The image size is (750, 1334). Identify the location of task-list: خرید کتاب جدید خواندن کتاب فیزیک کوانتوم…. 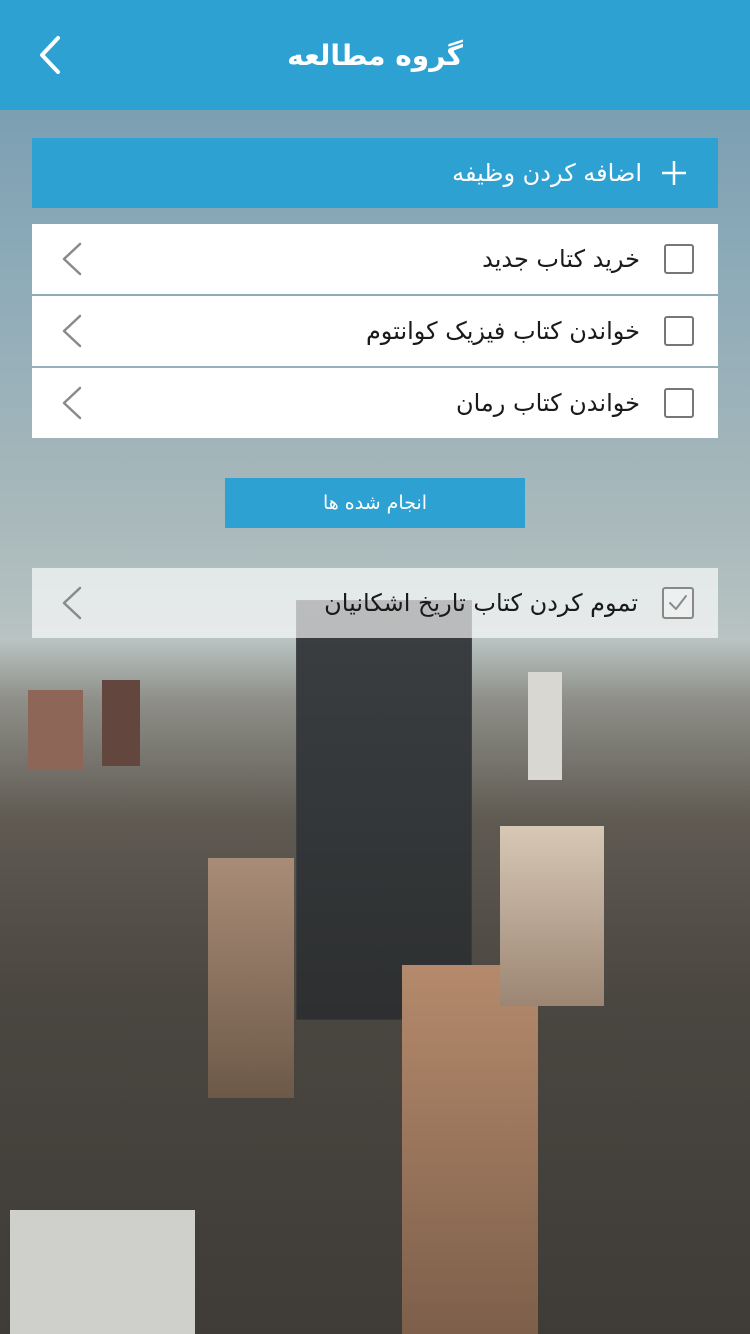
(375, 332).